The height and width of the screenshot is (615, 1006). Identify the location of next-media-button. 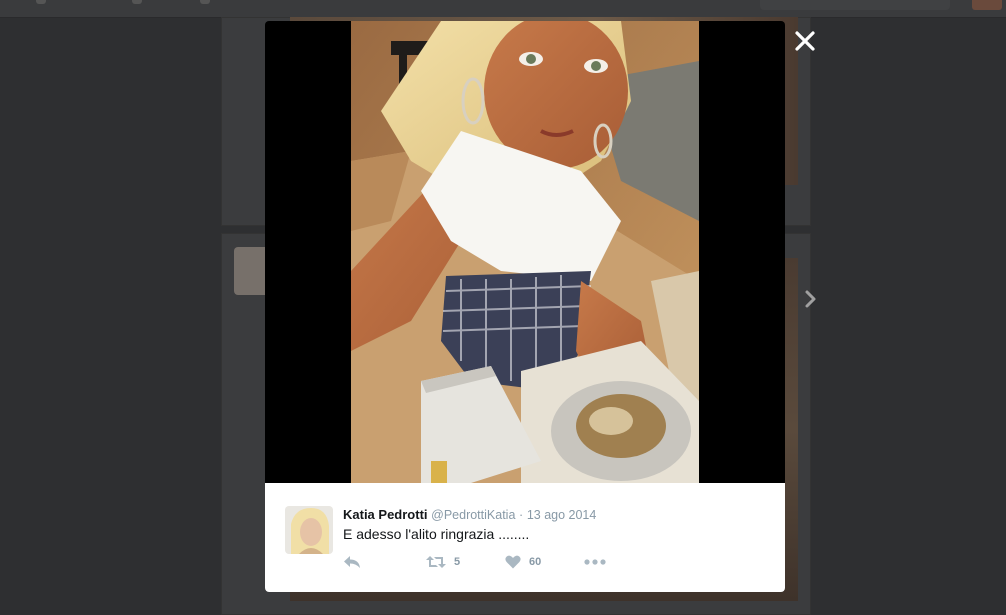
(811, 299).